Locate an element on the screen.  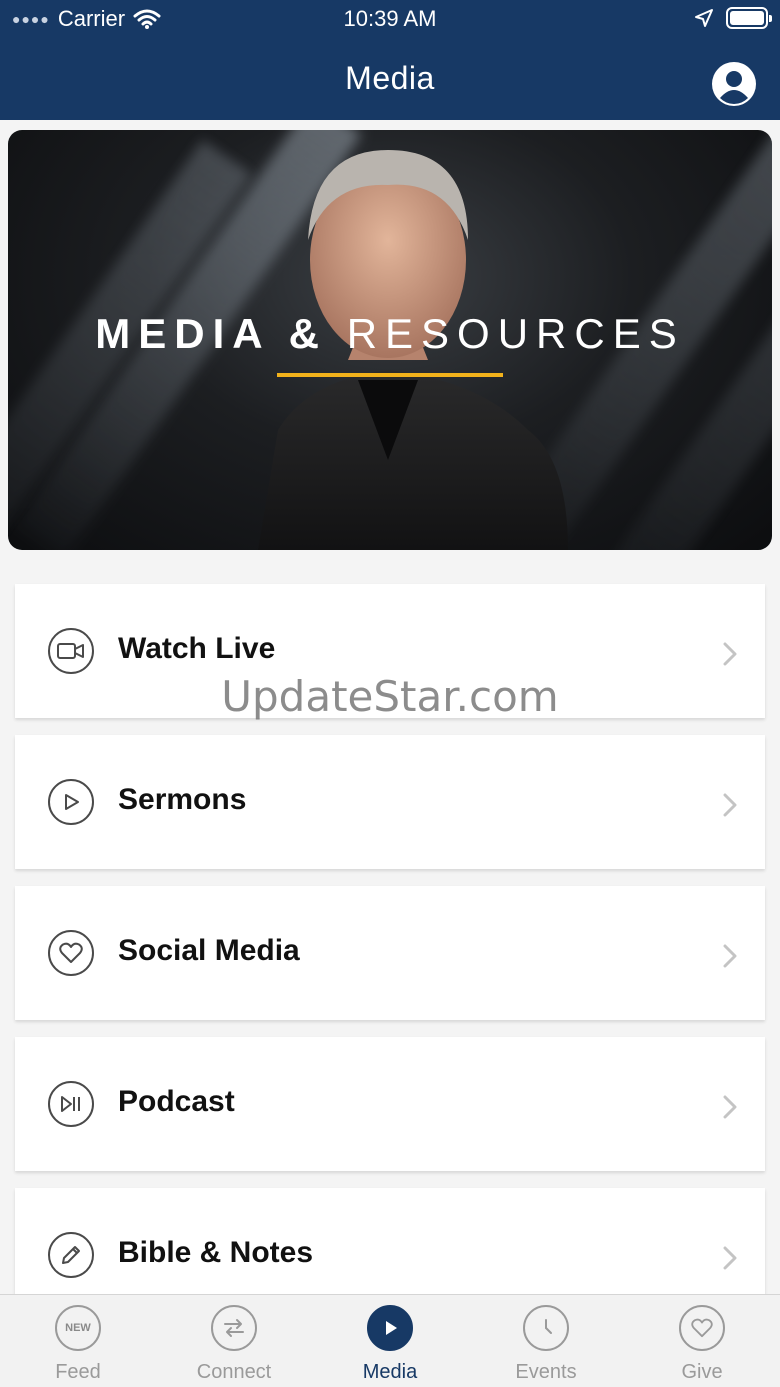
battery-icon is located at coordinates (749, 18).